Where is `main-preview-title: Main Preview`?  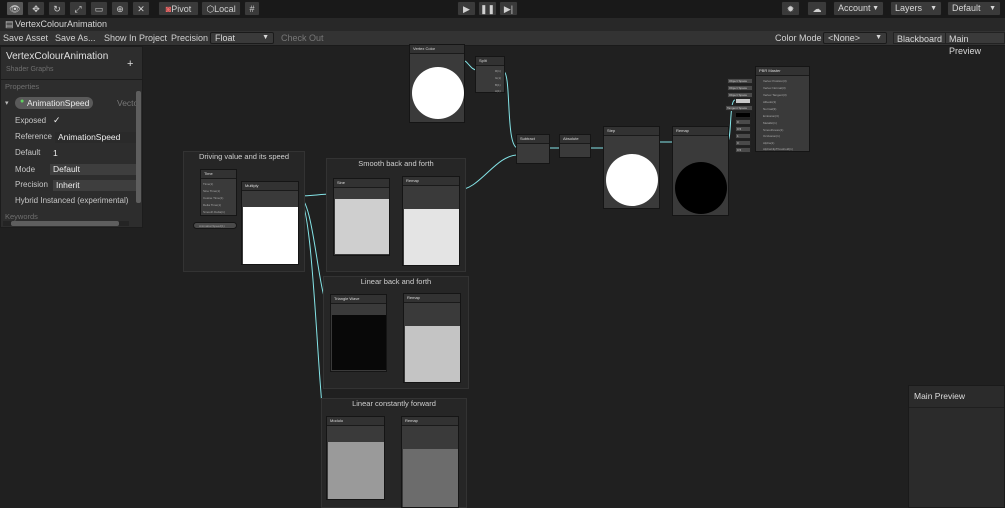 main-preview-title: Main Preview is located at coordinates (940, 396).